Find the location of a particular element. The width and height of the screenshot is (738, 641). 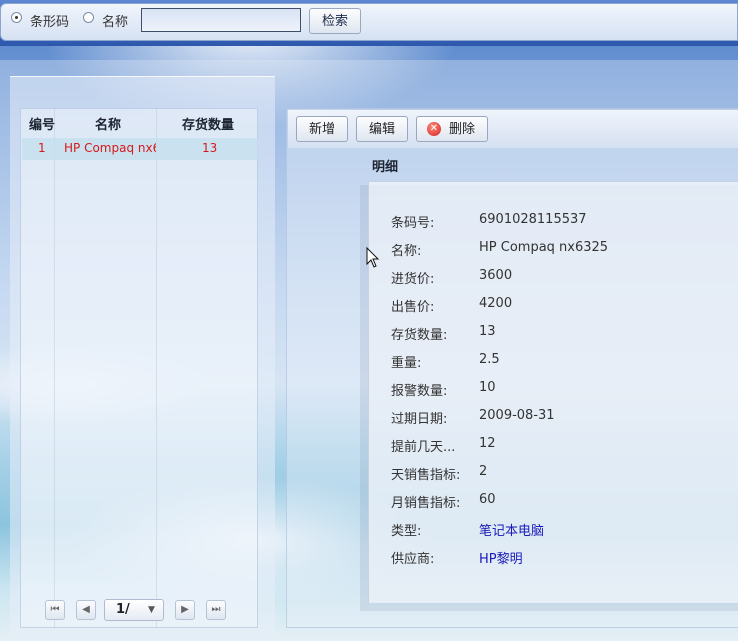

field-label: 过期日期: is located at coordinates (419, 419).